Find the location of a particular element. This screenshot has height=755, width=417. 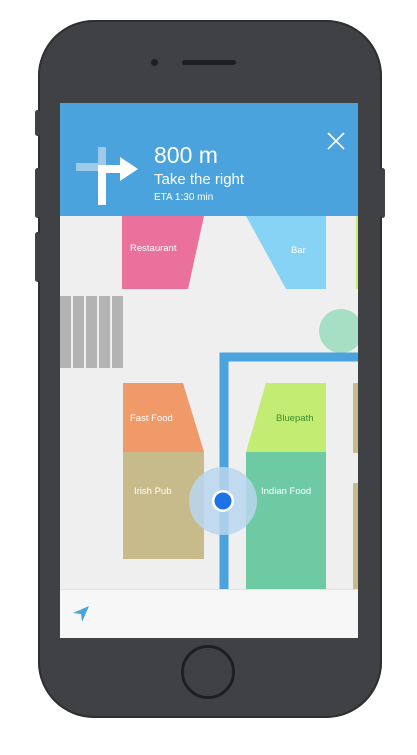

front-camera is located at coordinates (154, 62).